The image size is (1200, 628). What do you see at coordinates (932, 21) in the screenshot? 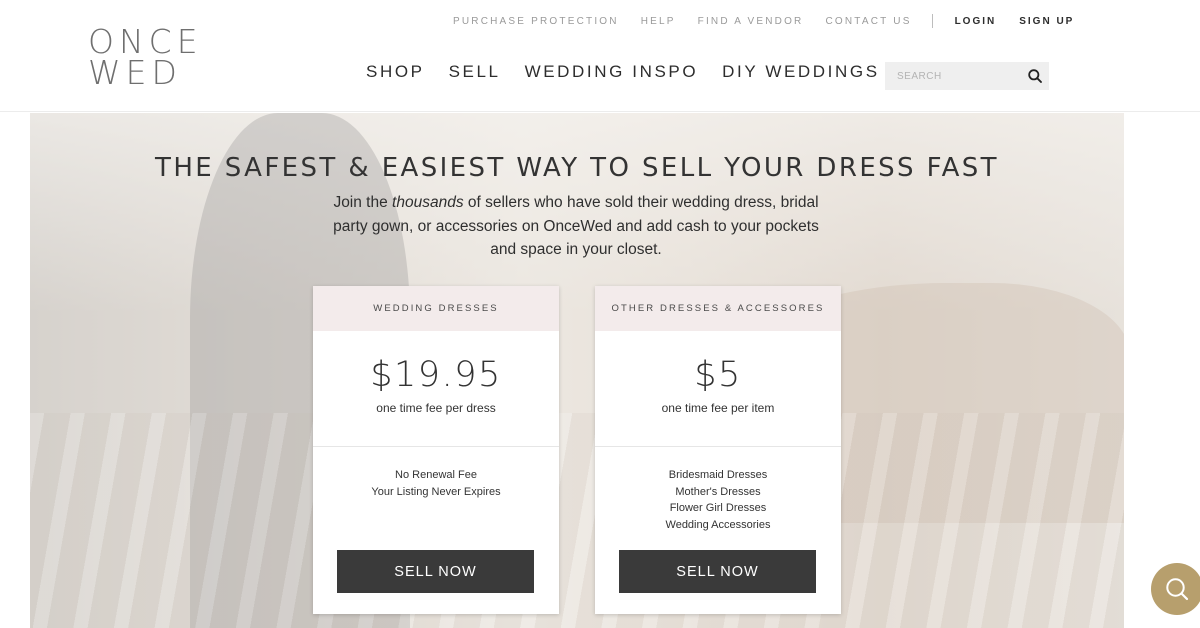
I see `nav-divider` at bounding box center [932, 21].